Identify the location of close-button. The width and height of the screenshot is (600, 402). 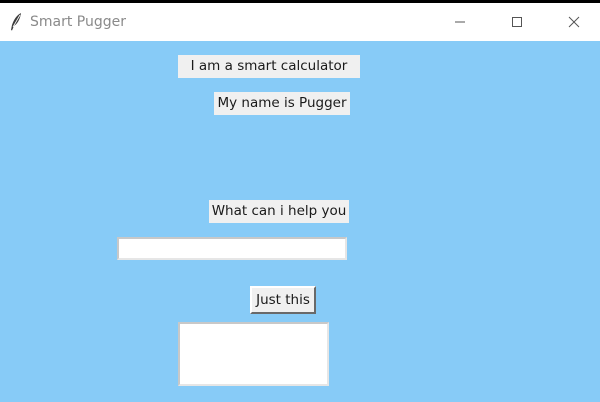
(574, 22).